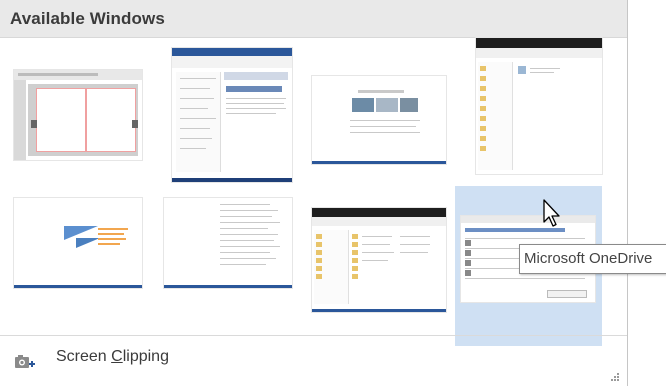  What do you see at coordinates (313, 361) in the screenshot?
I see `screen-clipping-button: Screen Clipping` at bounding box center [313, 361].